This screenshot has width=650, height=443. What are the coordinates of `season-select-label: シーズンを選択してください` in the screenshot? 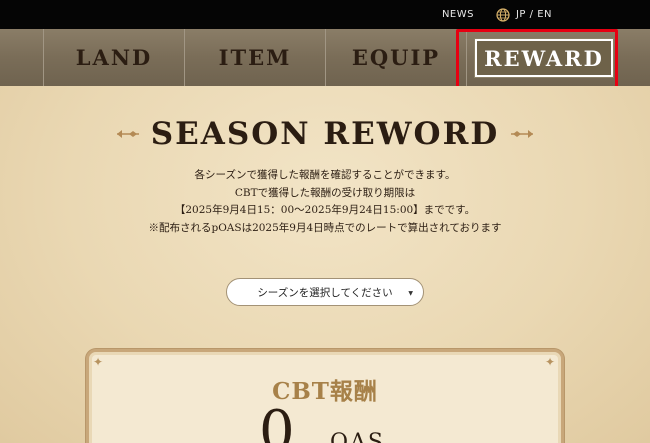 It's located at (325, 292).